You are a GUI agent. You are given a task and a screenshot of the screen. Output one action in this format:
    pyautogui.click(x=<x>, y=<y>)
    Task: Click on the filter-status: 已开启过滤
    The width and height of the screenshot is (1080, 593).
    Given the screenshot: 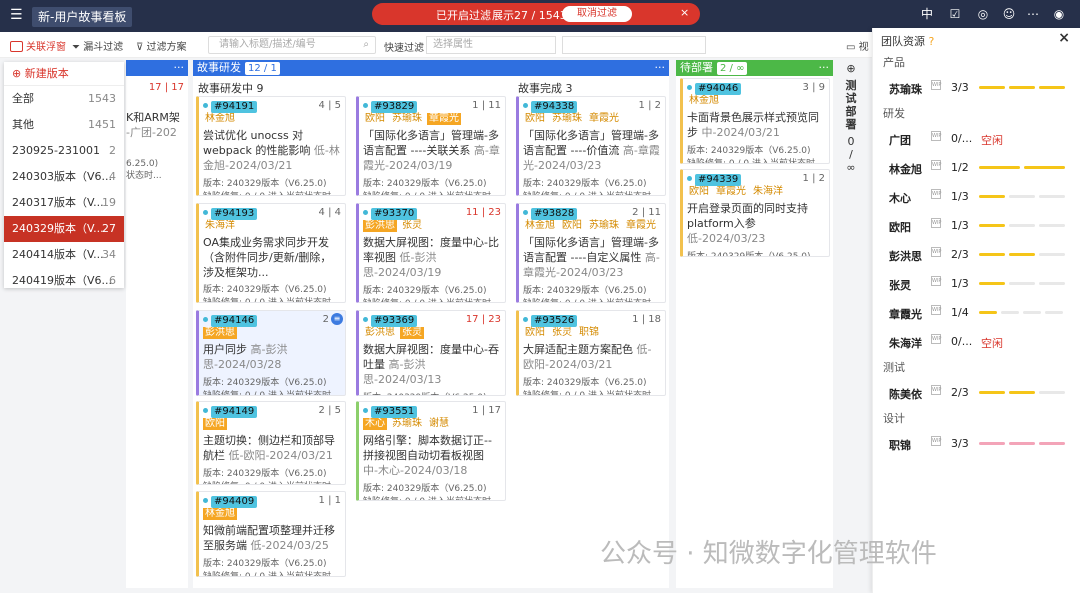 What is the action you would take?
    pyautogui.click(x=463, y=15)
    